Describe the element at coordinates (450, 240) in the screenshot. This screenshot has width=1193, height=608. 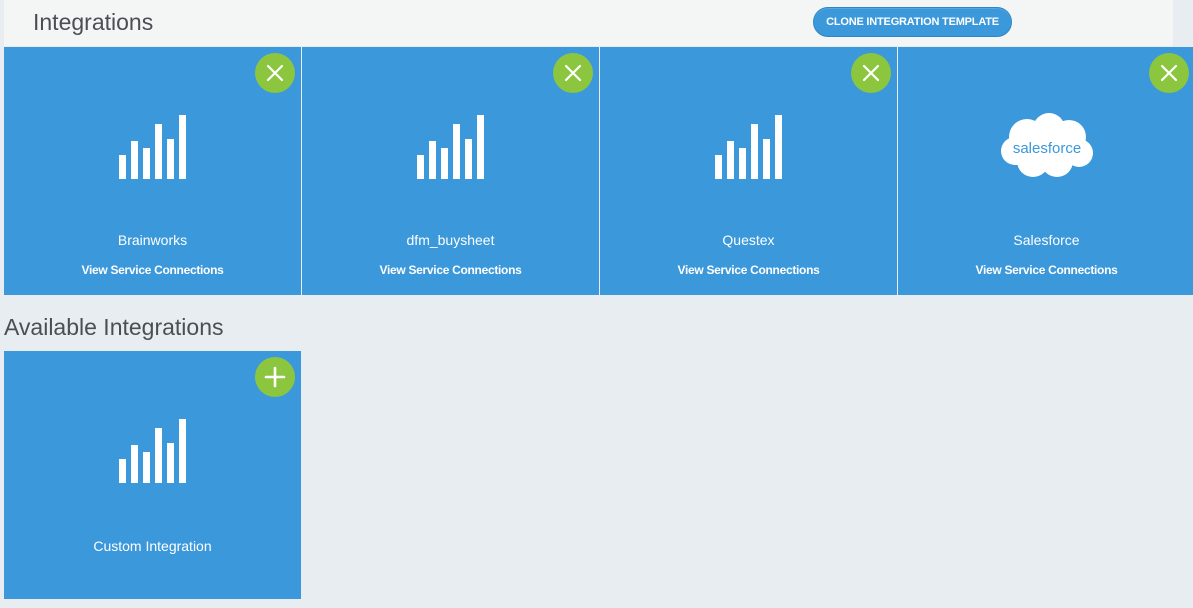
I see `integration-name: dfm_buysheet` at that location.